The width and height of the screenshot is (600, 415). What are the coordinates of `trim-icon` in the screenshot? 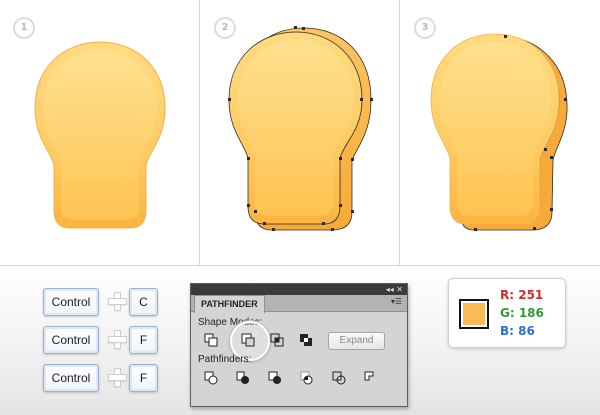 It's located at (243, 378).